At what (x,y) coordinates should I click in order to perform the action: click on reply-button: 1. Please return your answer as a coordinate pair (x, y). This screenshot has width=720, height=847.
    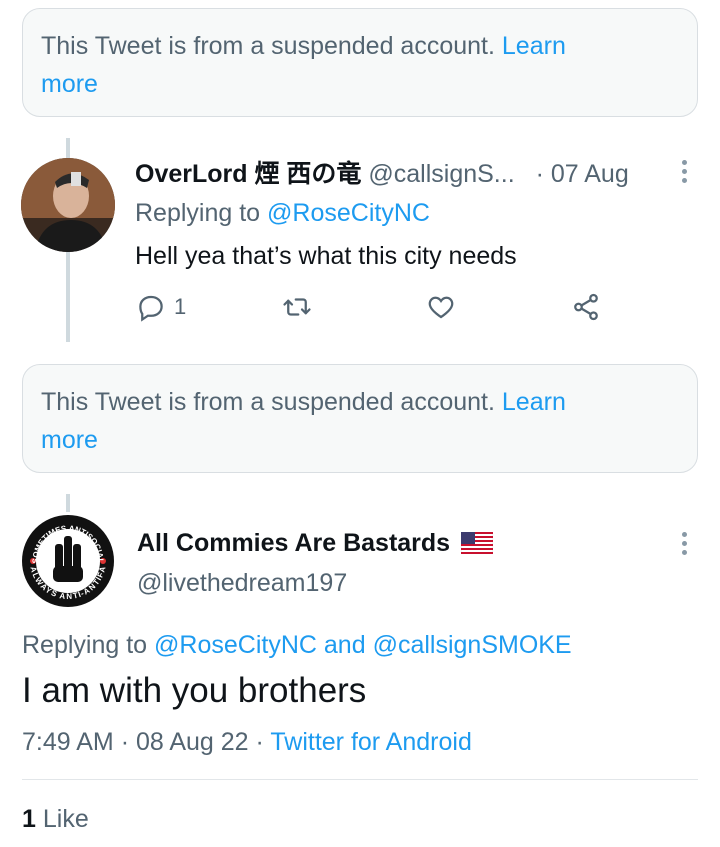
    Looking at the image, I should click on (161, 307).